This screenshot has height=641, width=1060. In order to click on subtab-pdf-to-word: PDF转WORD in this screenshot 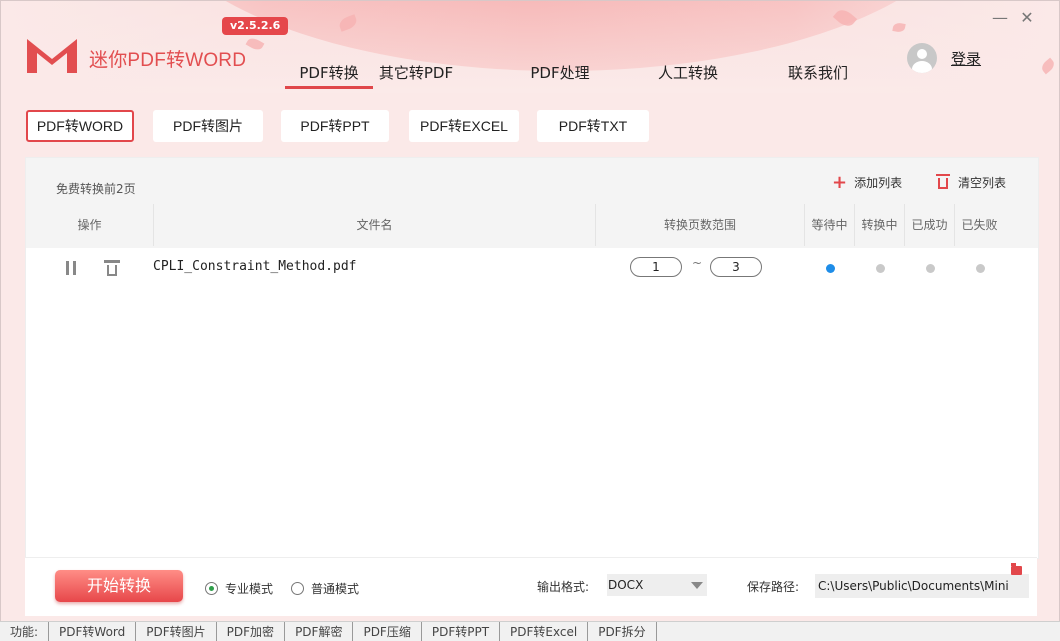, I will do `click(80, 126)`.